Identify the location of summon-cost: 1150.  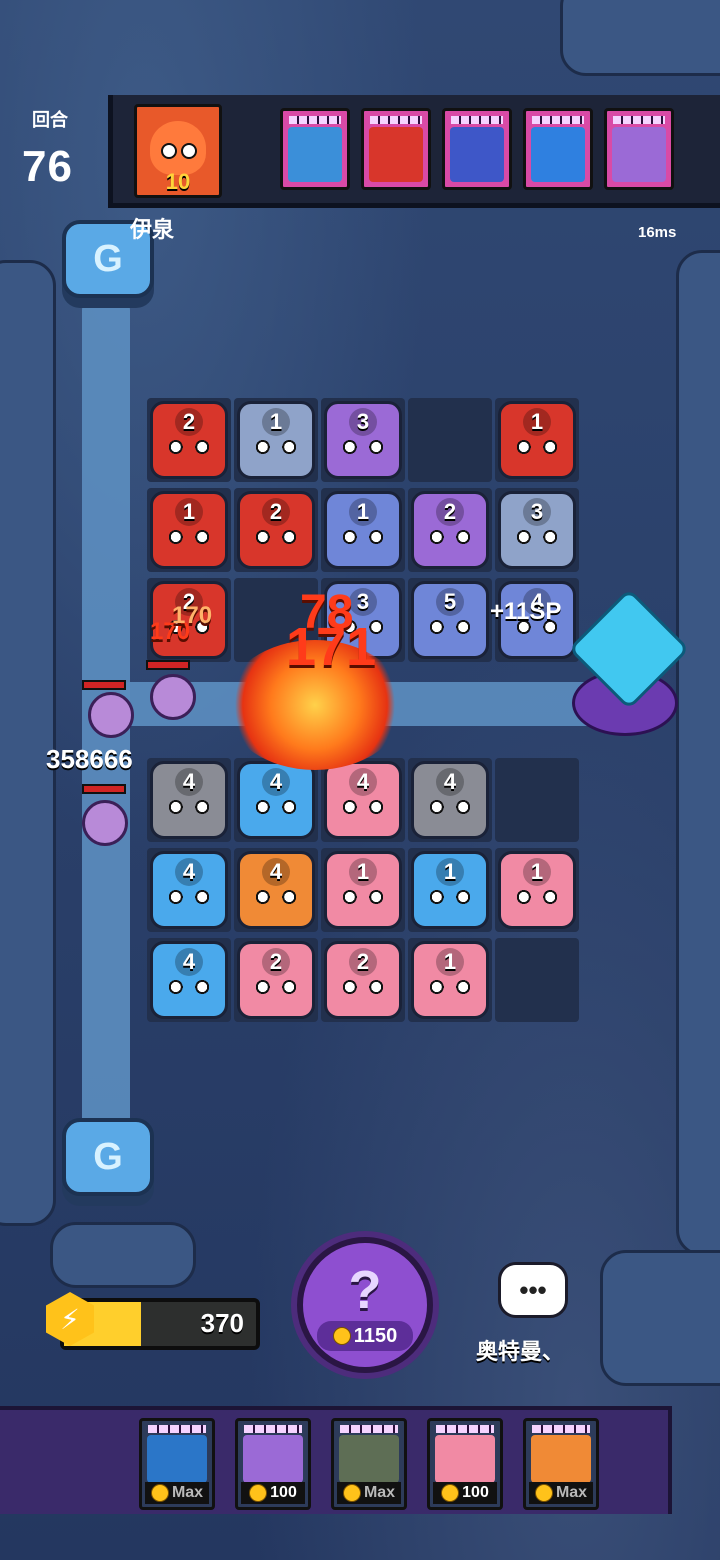
(365, 1336).